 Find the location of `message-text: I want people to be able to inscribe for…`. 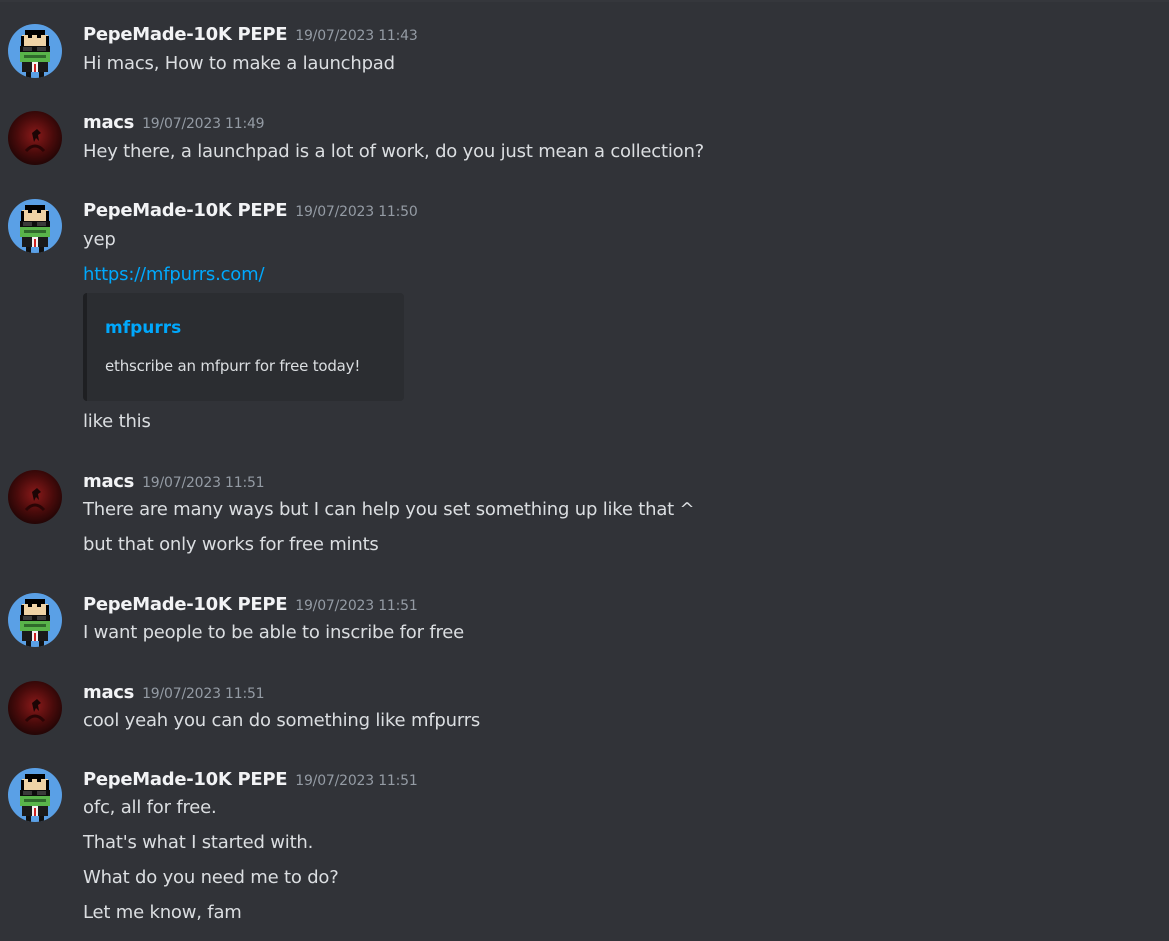

message-text: I want people to be able to inscribe for… is located at coordinates (274, 632).